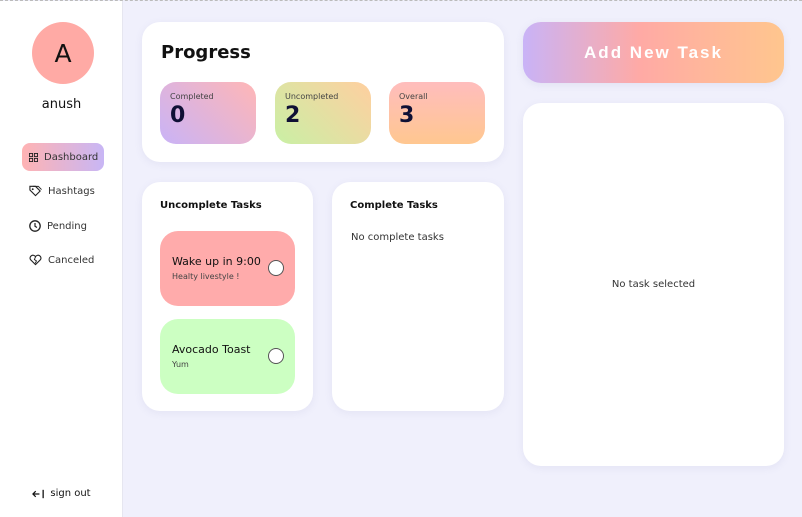 The height and width of the screenshot is (517, 802). What do you see at coordinates (407, 115) in the screenshot?
I see `stat-value: 3` at bounding box center [407, 115].